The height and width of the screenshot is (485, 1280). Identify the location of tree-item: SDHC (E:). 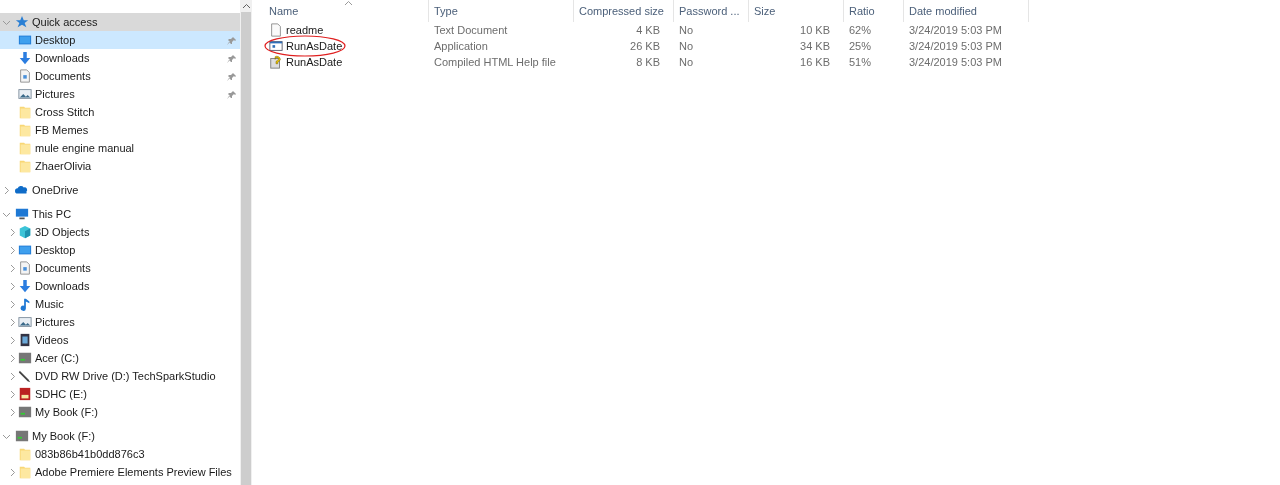
(120, 394).